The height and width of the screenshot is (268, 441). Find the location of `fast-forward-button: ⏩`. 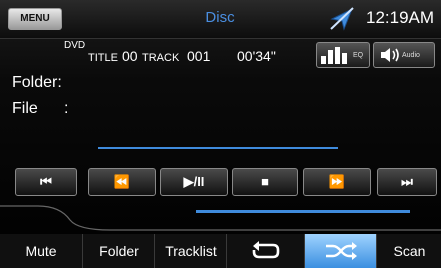

fast-forward-button: ⏩ is located at coordinates (337, 182).